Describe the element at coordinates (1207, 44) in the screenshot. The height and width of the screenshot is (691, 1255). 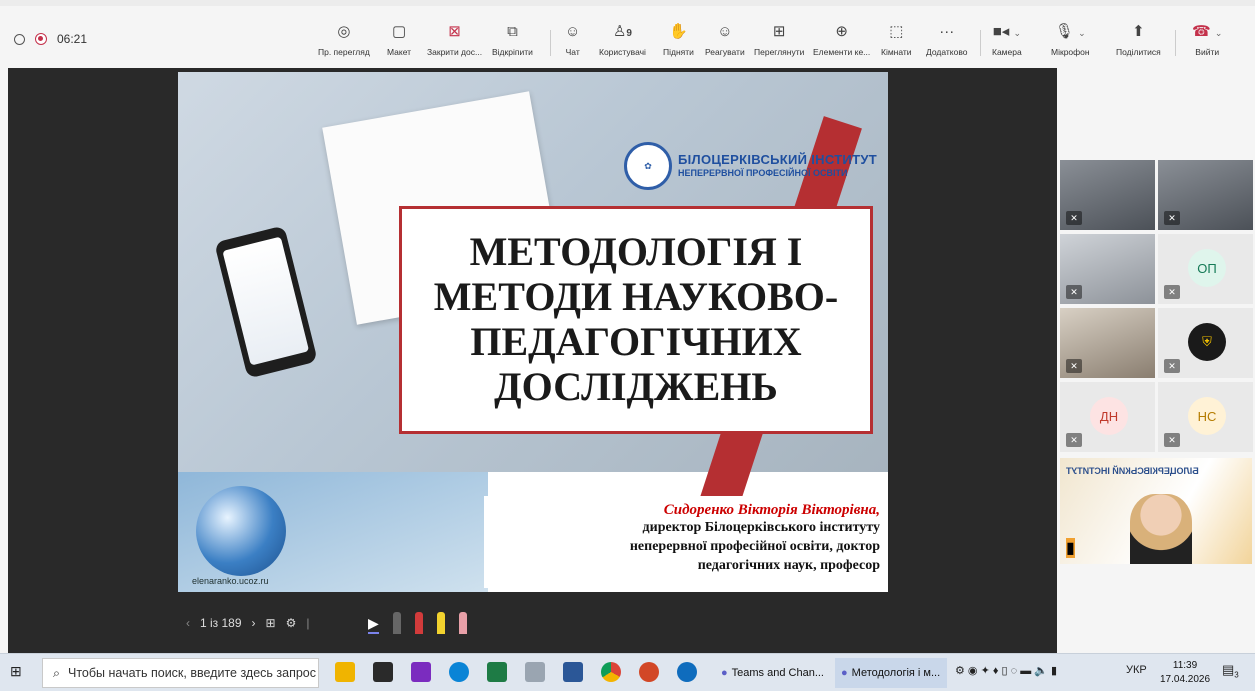
I see `leave-button: ☎ ⌄ Вийти` at that location.